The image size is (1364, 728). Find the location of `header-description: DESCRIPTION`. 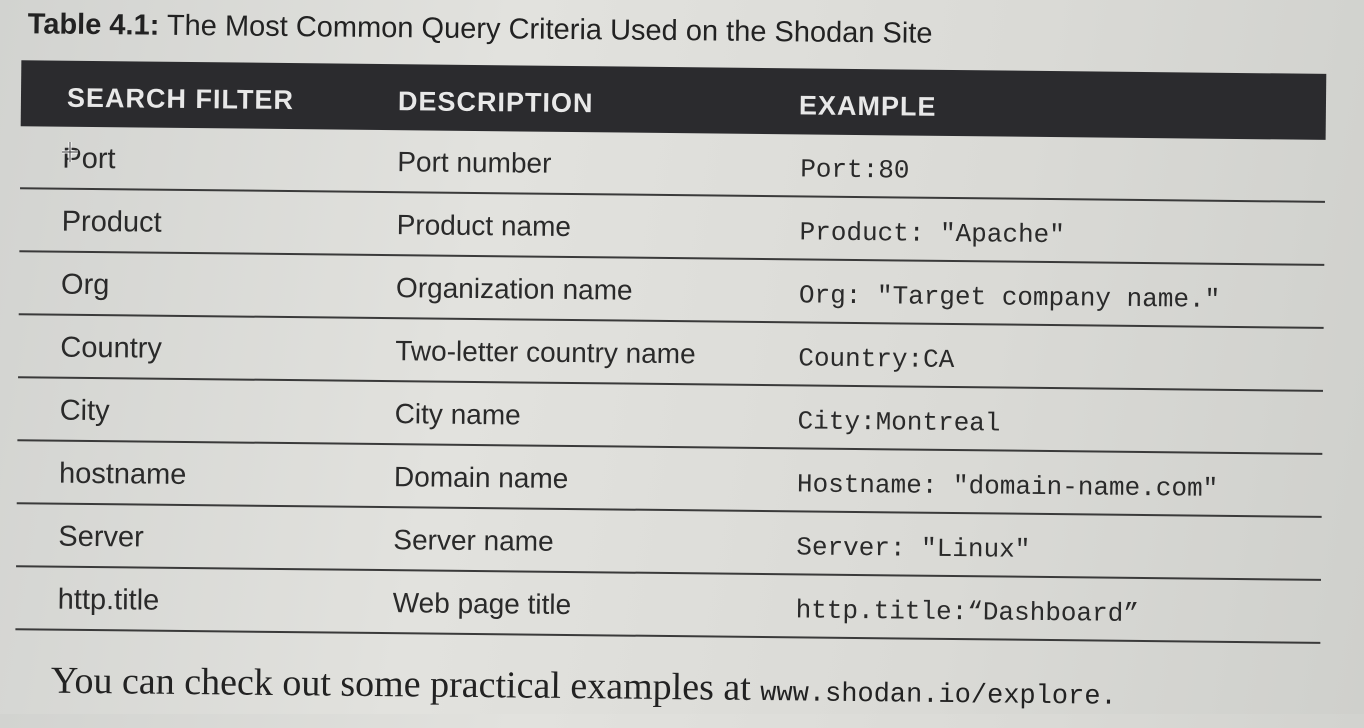

header-description: DESCRIPTION is located at coordinates (495, 102).